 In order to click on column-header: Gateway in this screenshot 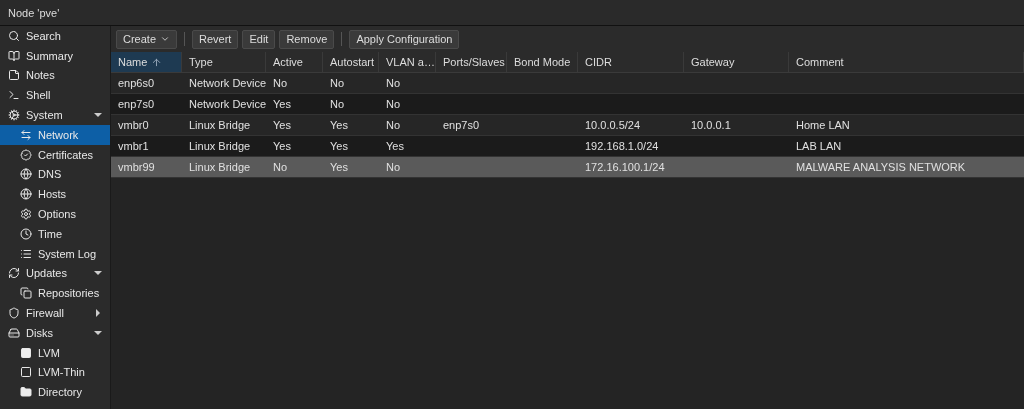, I will do `click(736, 62)`.